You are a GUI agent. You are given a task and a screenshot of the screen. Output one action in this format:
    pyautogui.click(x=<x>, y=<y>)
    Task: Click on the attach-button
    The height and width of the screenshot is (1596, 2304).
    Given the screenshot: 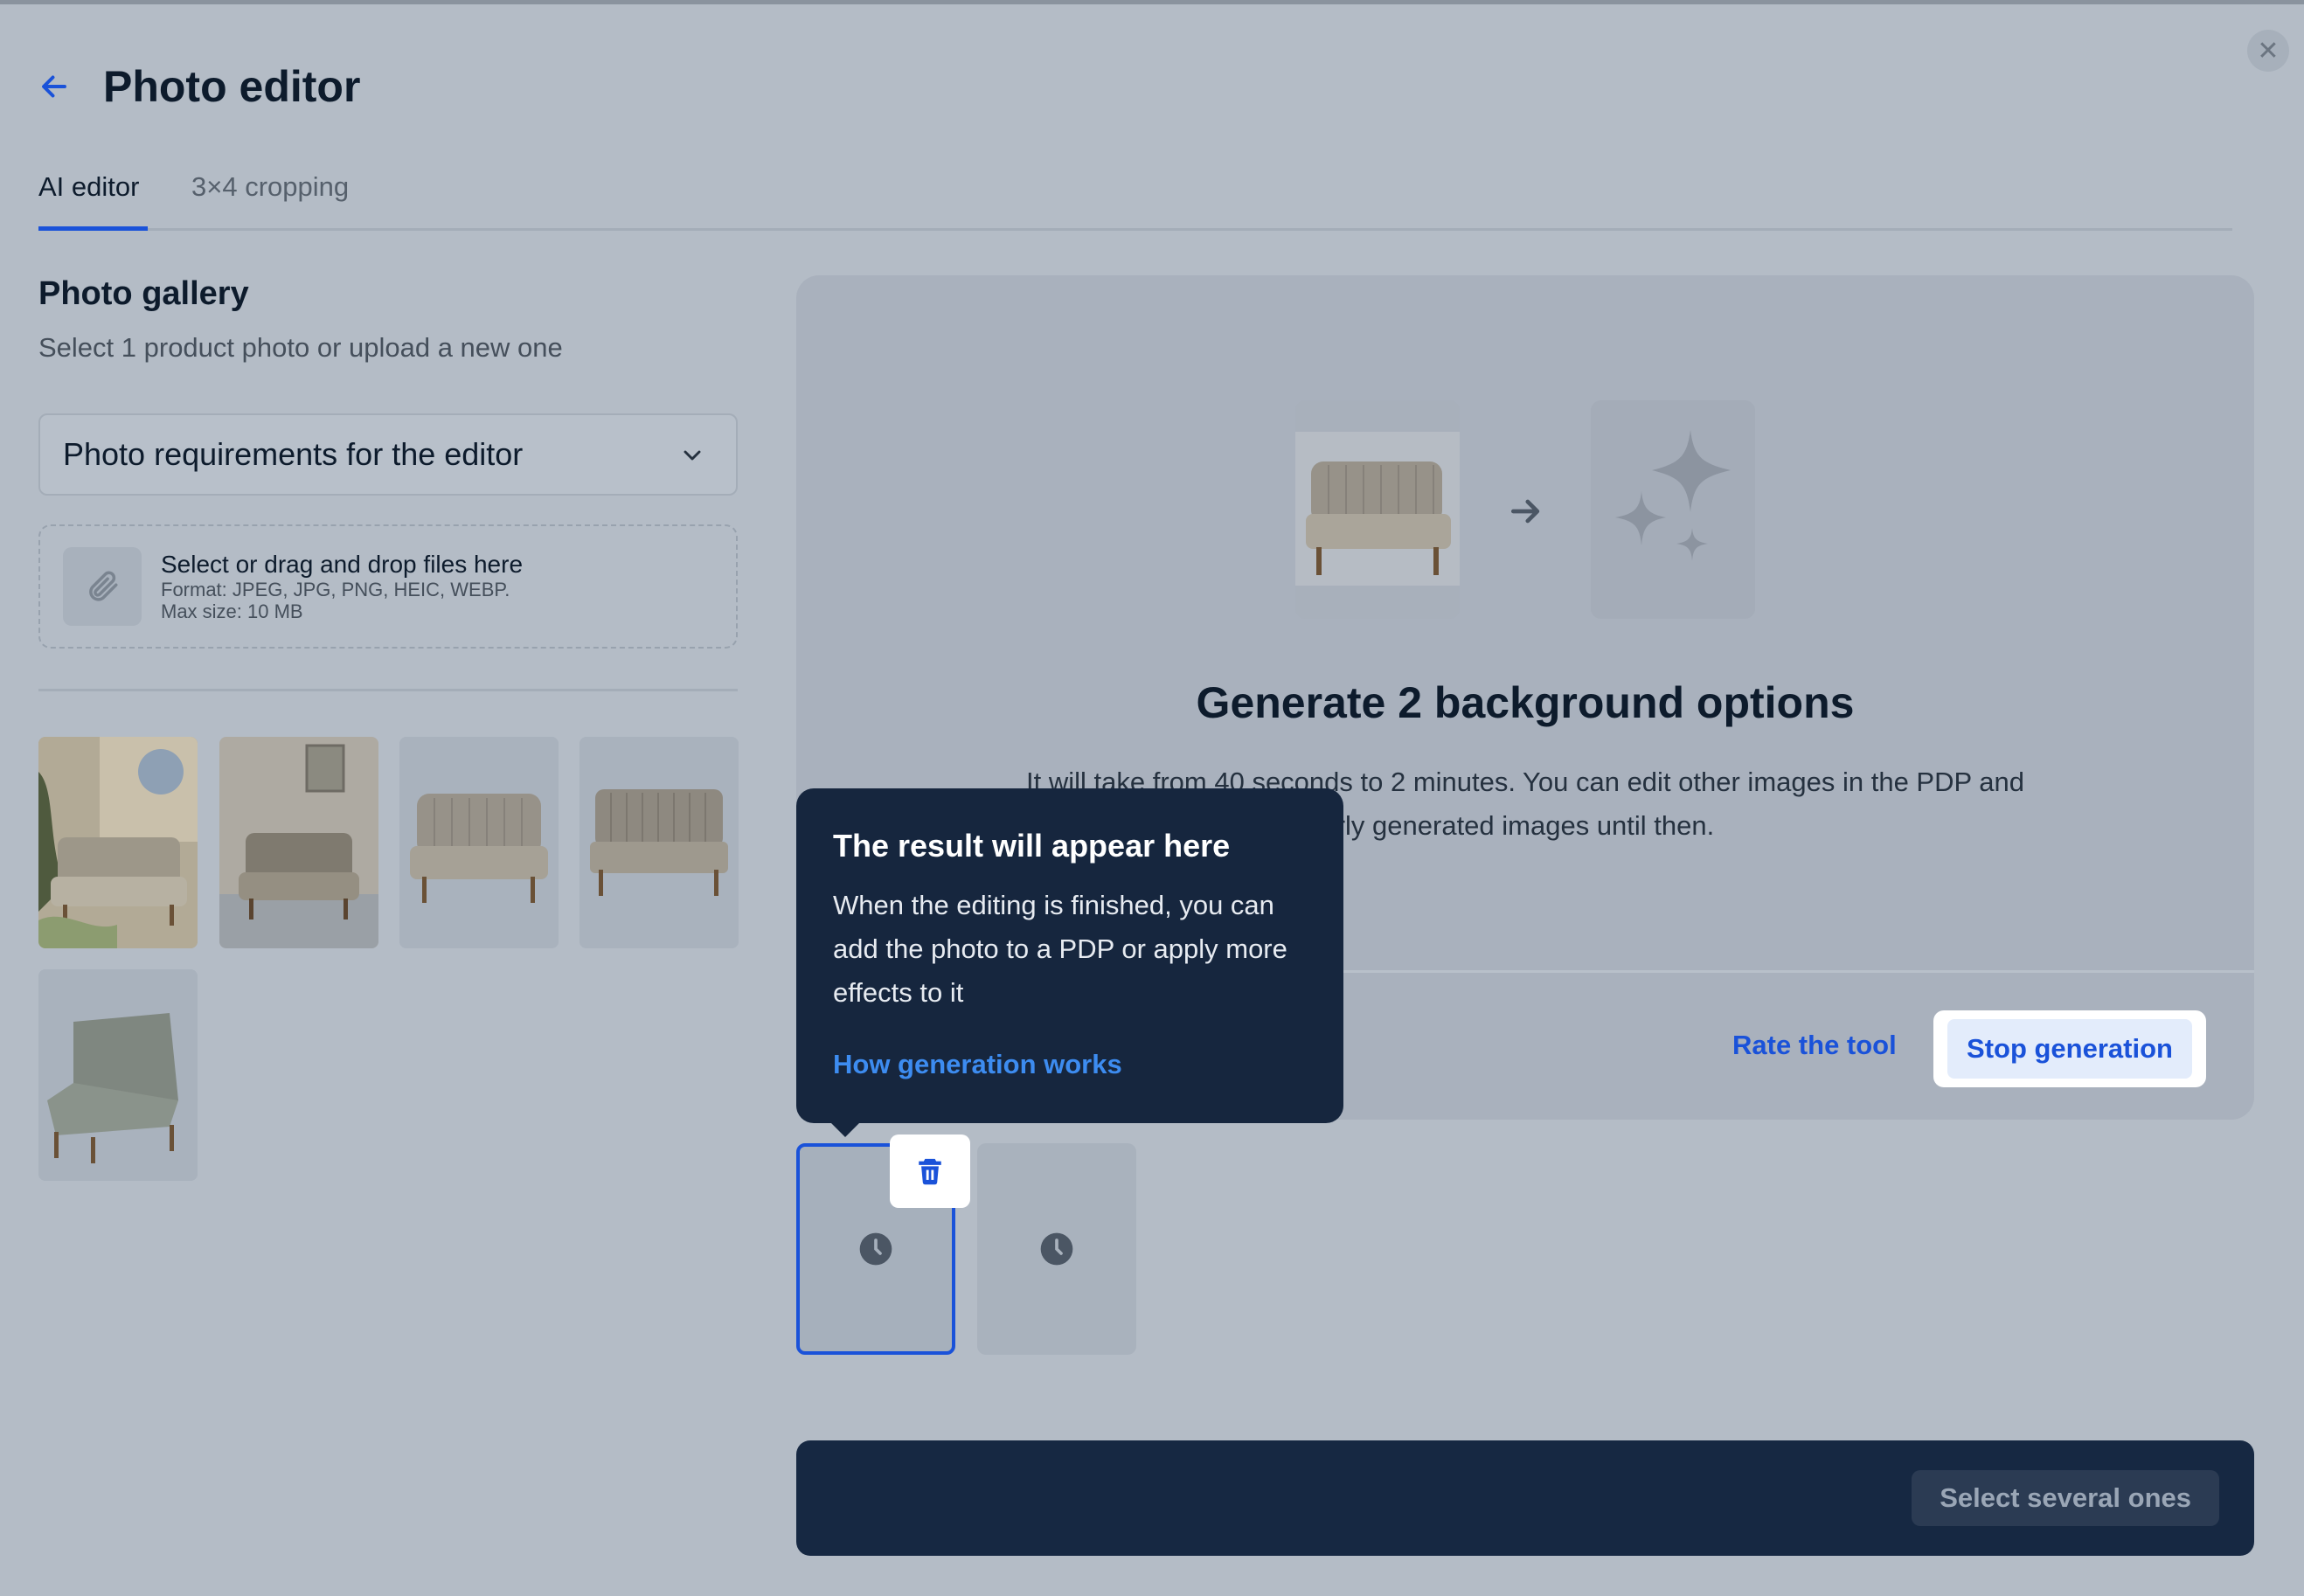 What is the action you would take?
    pyautogui.click(x=103, y=586)
    